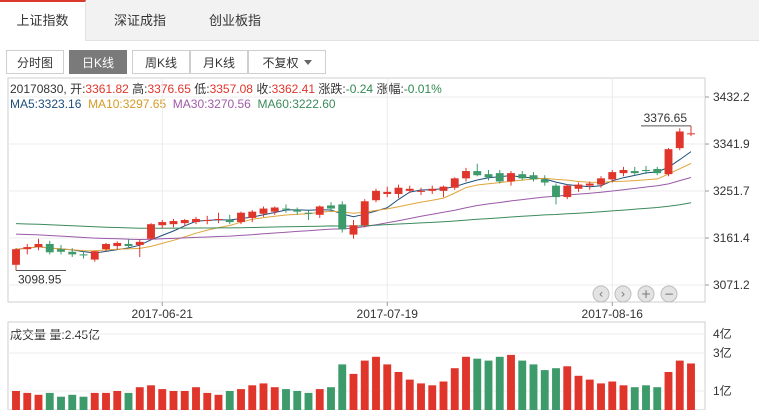  Describe the element at coordinates (601, 294) in the screenshot. I see `scroll-left-button: ‹` at that location.